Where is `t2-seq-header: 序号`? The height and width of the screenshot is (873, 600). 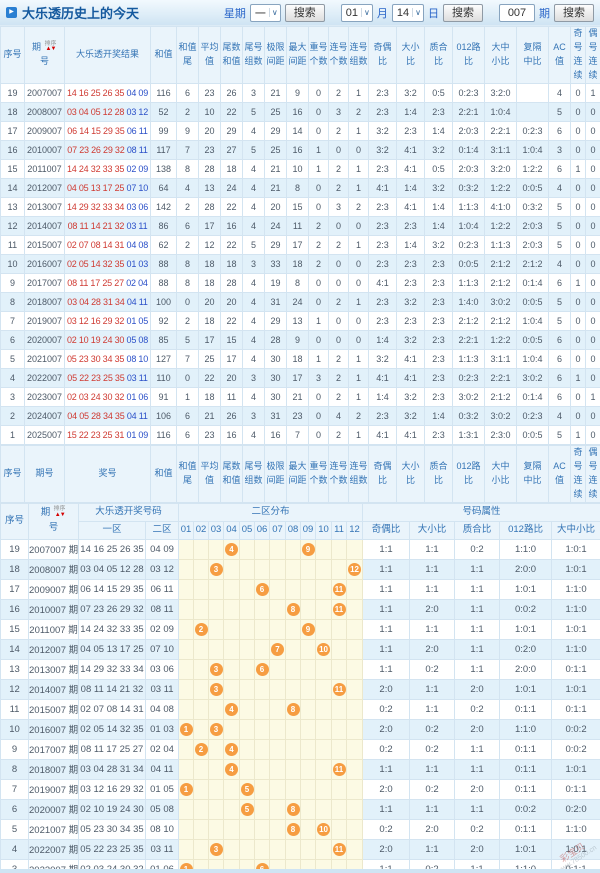
t2-seq-header: 序号 is located at coordinates (14, 521).